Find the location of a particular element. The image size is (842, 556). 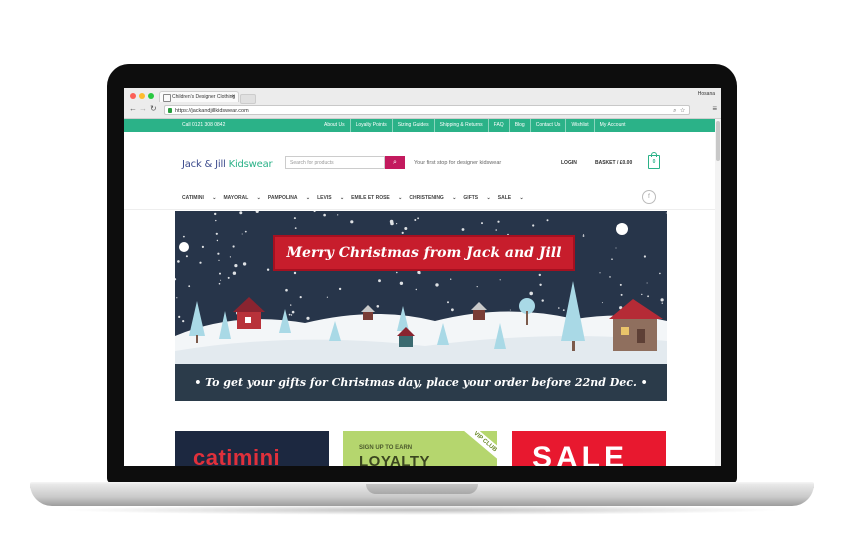

top-link-sizing: Sizing Guides is located at coordinates (412, 125).